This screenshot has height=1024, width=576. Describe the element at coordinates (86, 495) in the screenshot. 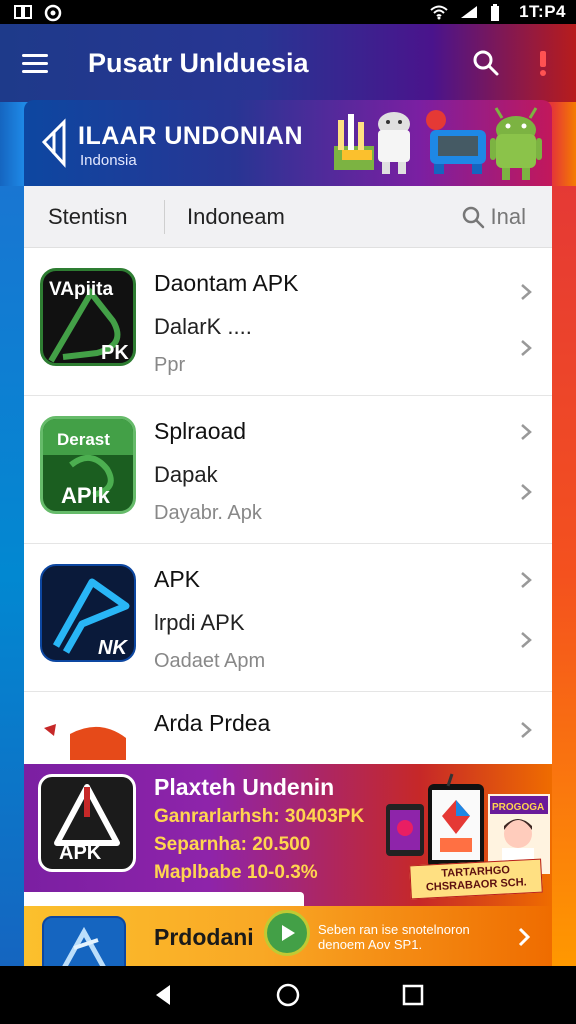

I see `svg-text: APlk` at that location.